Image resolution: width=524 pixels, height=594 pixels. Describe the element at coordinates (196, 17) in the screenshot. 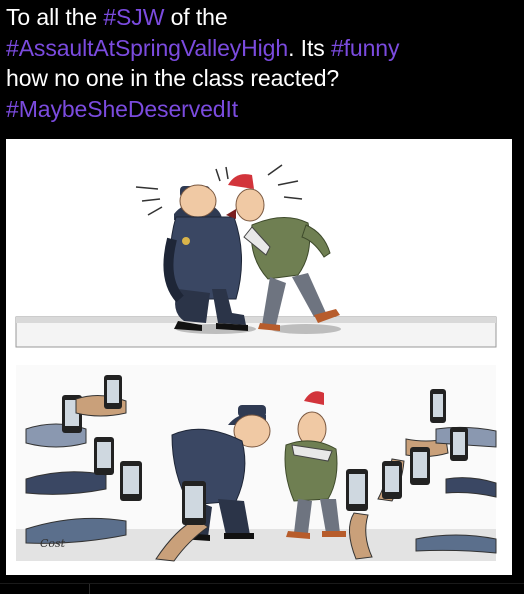

I see `post-text-segment: of the` at that location.